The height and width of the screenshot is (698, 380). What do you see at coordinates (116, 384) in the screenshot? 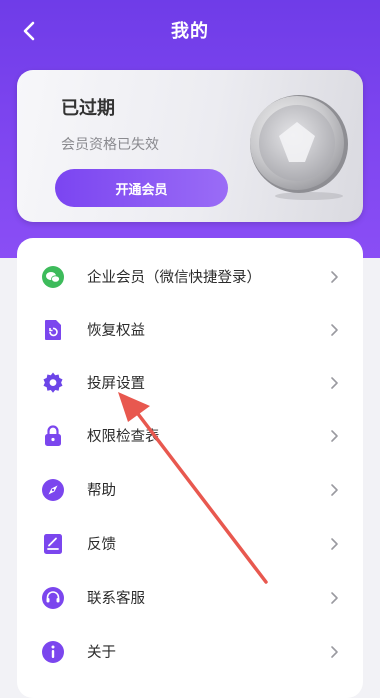
I see `menu-label: 投屏设置` at bounding box center [116, 384].